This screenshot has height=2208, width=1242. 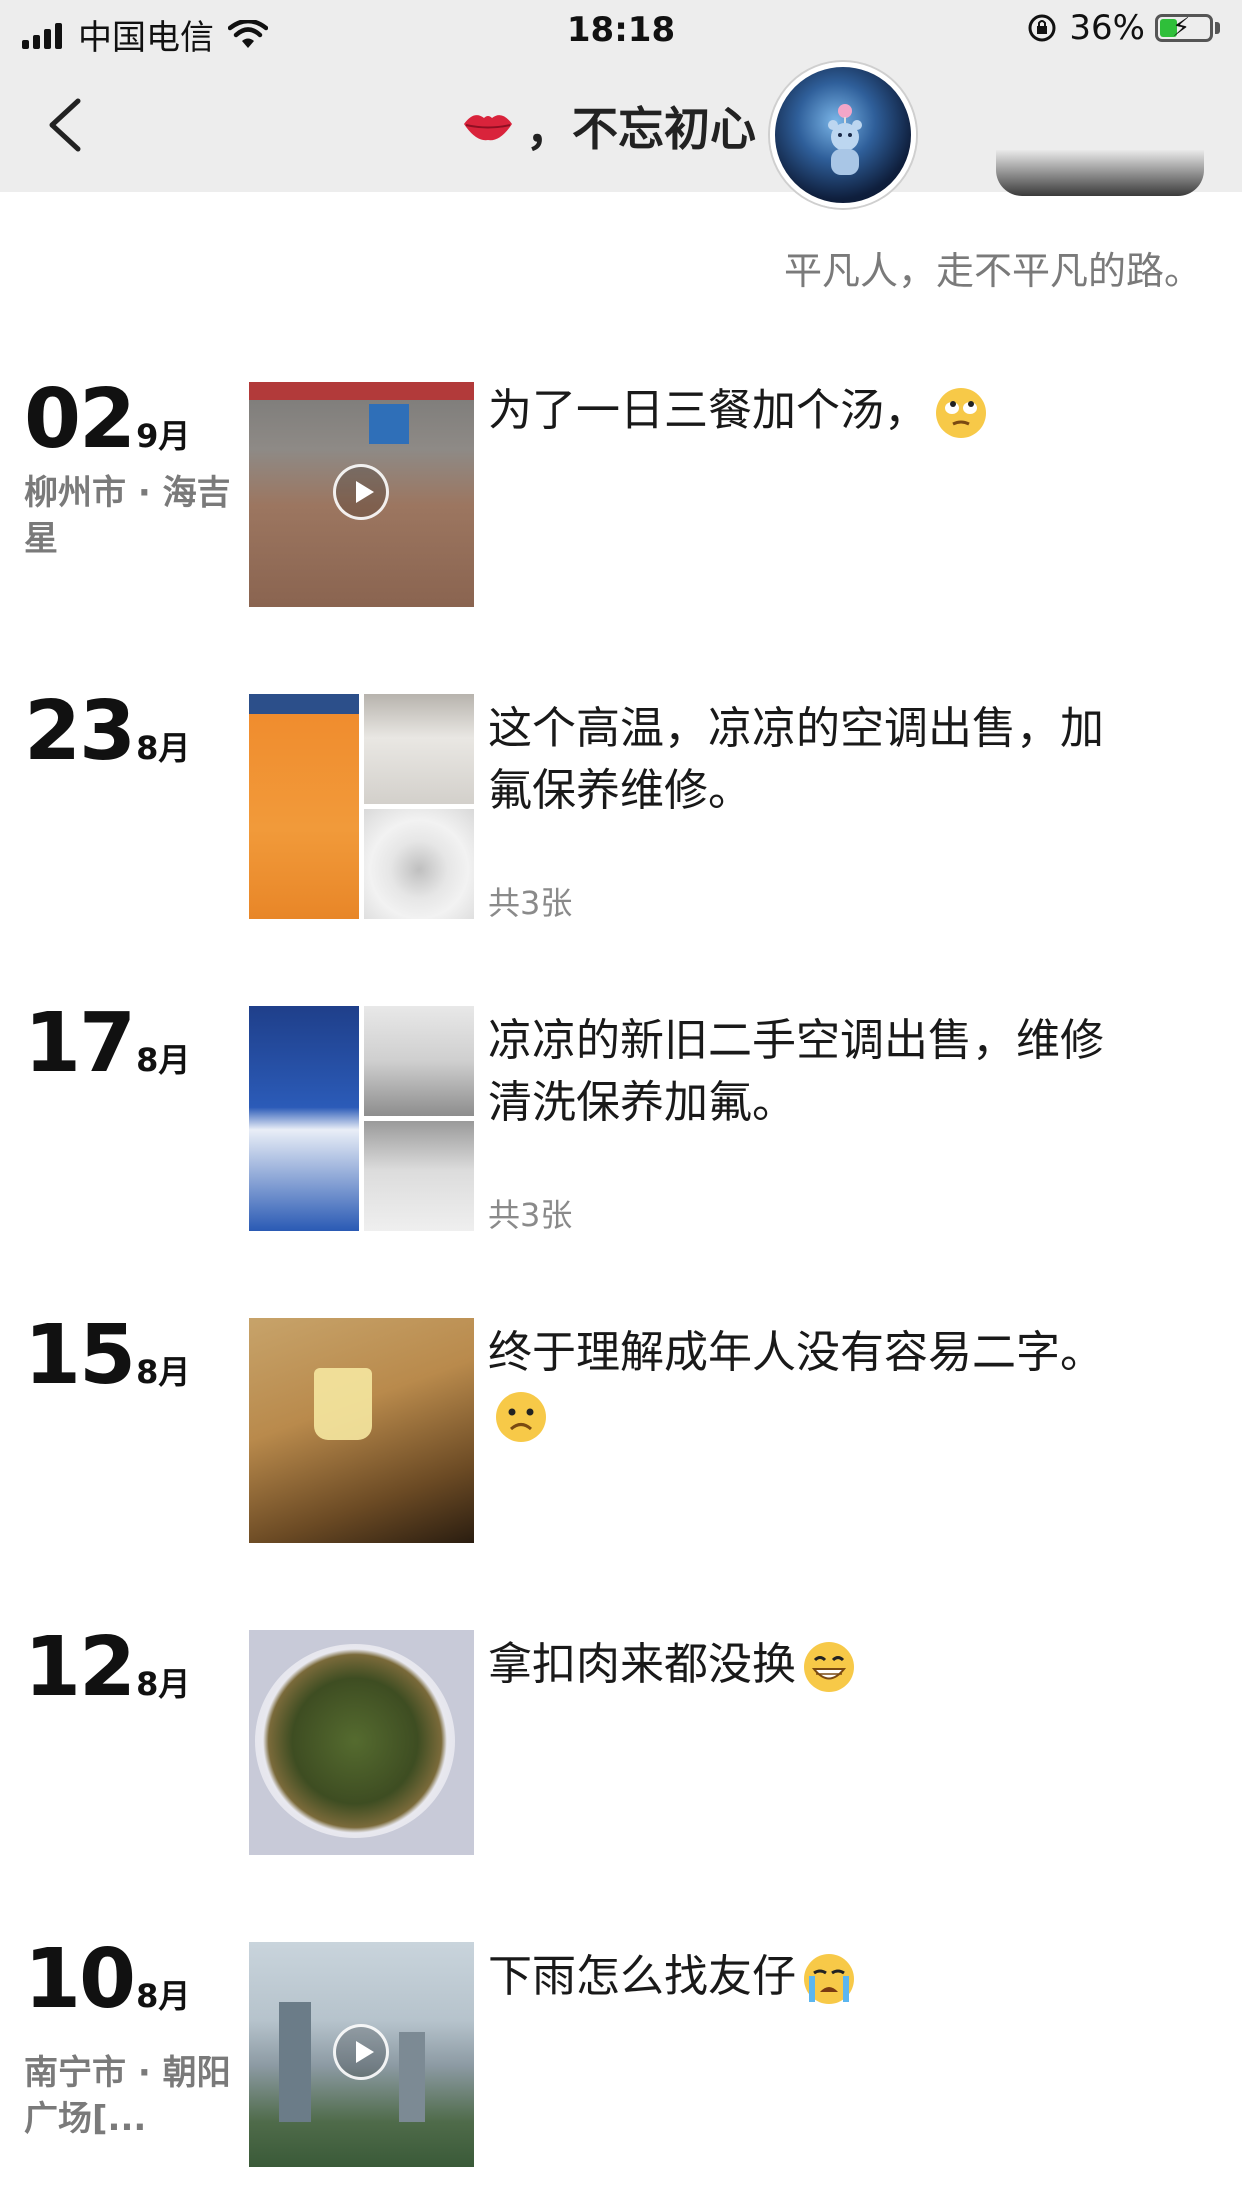 What do you see at coordinates (708, 410) in the screenshot?
I see `entry-text-content: 为了一日三餐加个汤，` at bounding box center [708, 410].